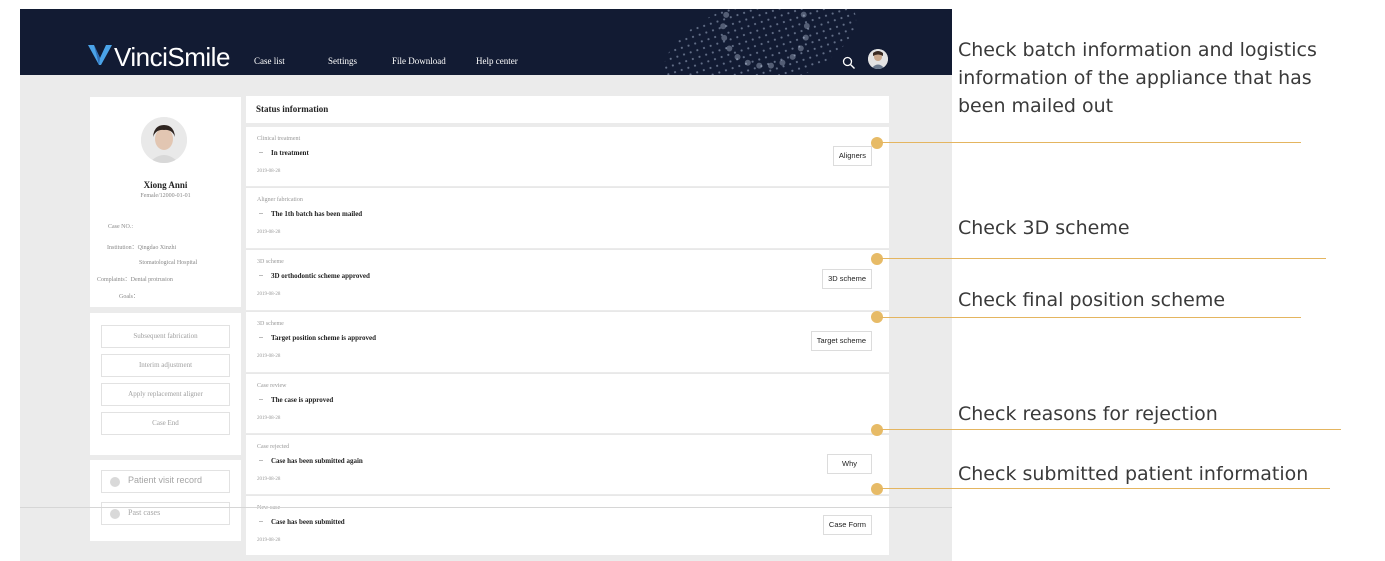 The width and height of the screenshot is (1385, 561). I want to click on patient-name: Xiong Anni, so click(165, 185).